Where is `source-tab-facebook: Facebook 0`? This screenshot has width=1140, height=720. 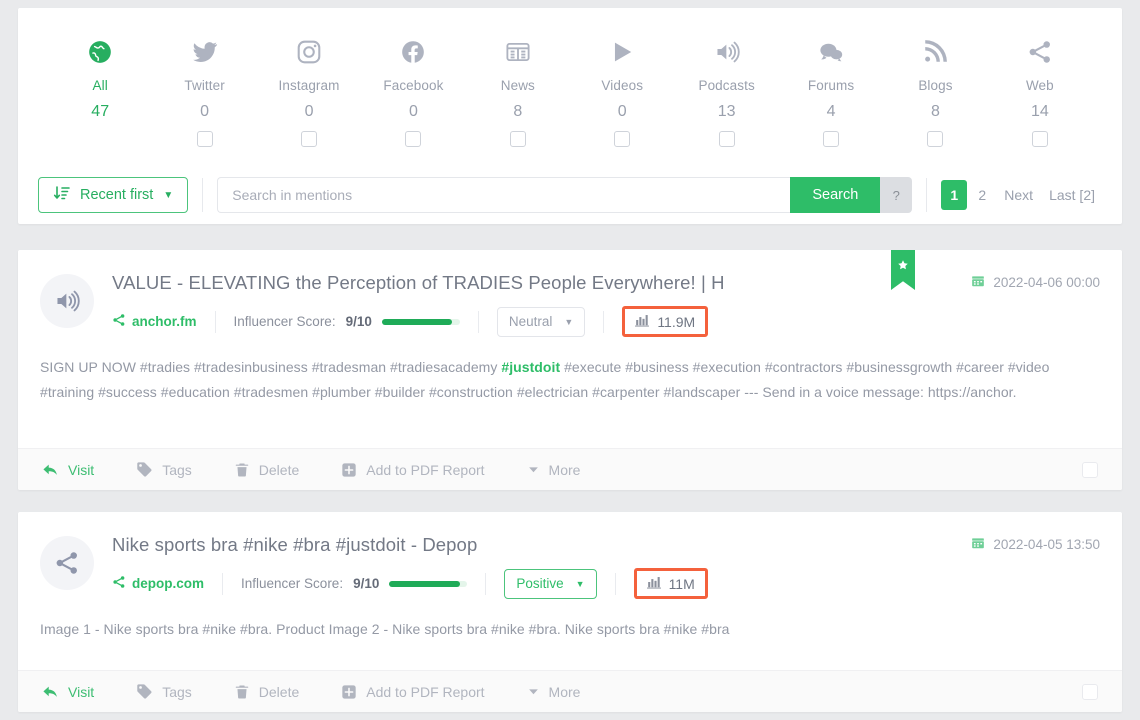 source-tab-facebook: Facebook 0 is located at coordinates (413, 89).